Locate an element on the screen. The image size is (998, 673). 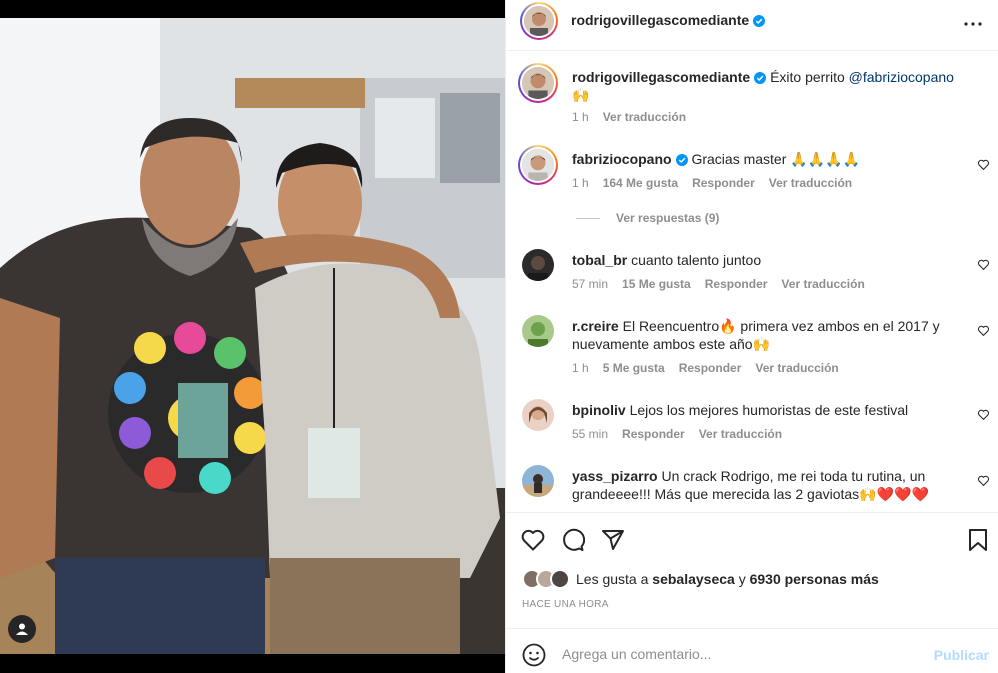
comment-icon is located at coordinates (573, 540).